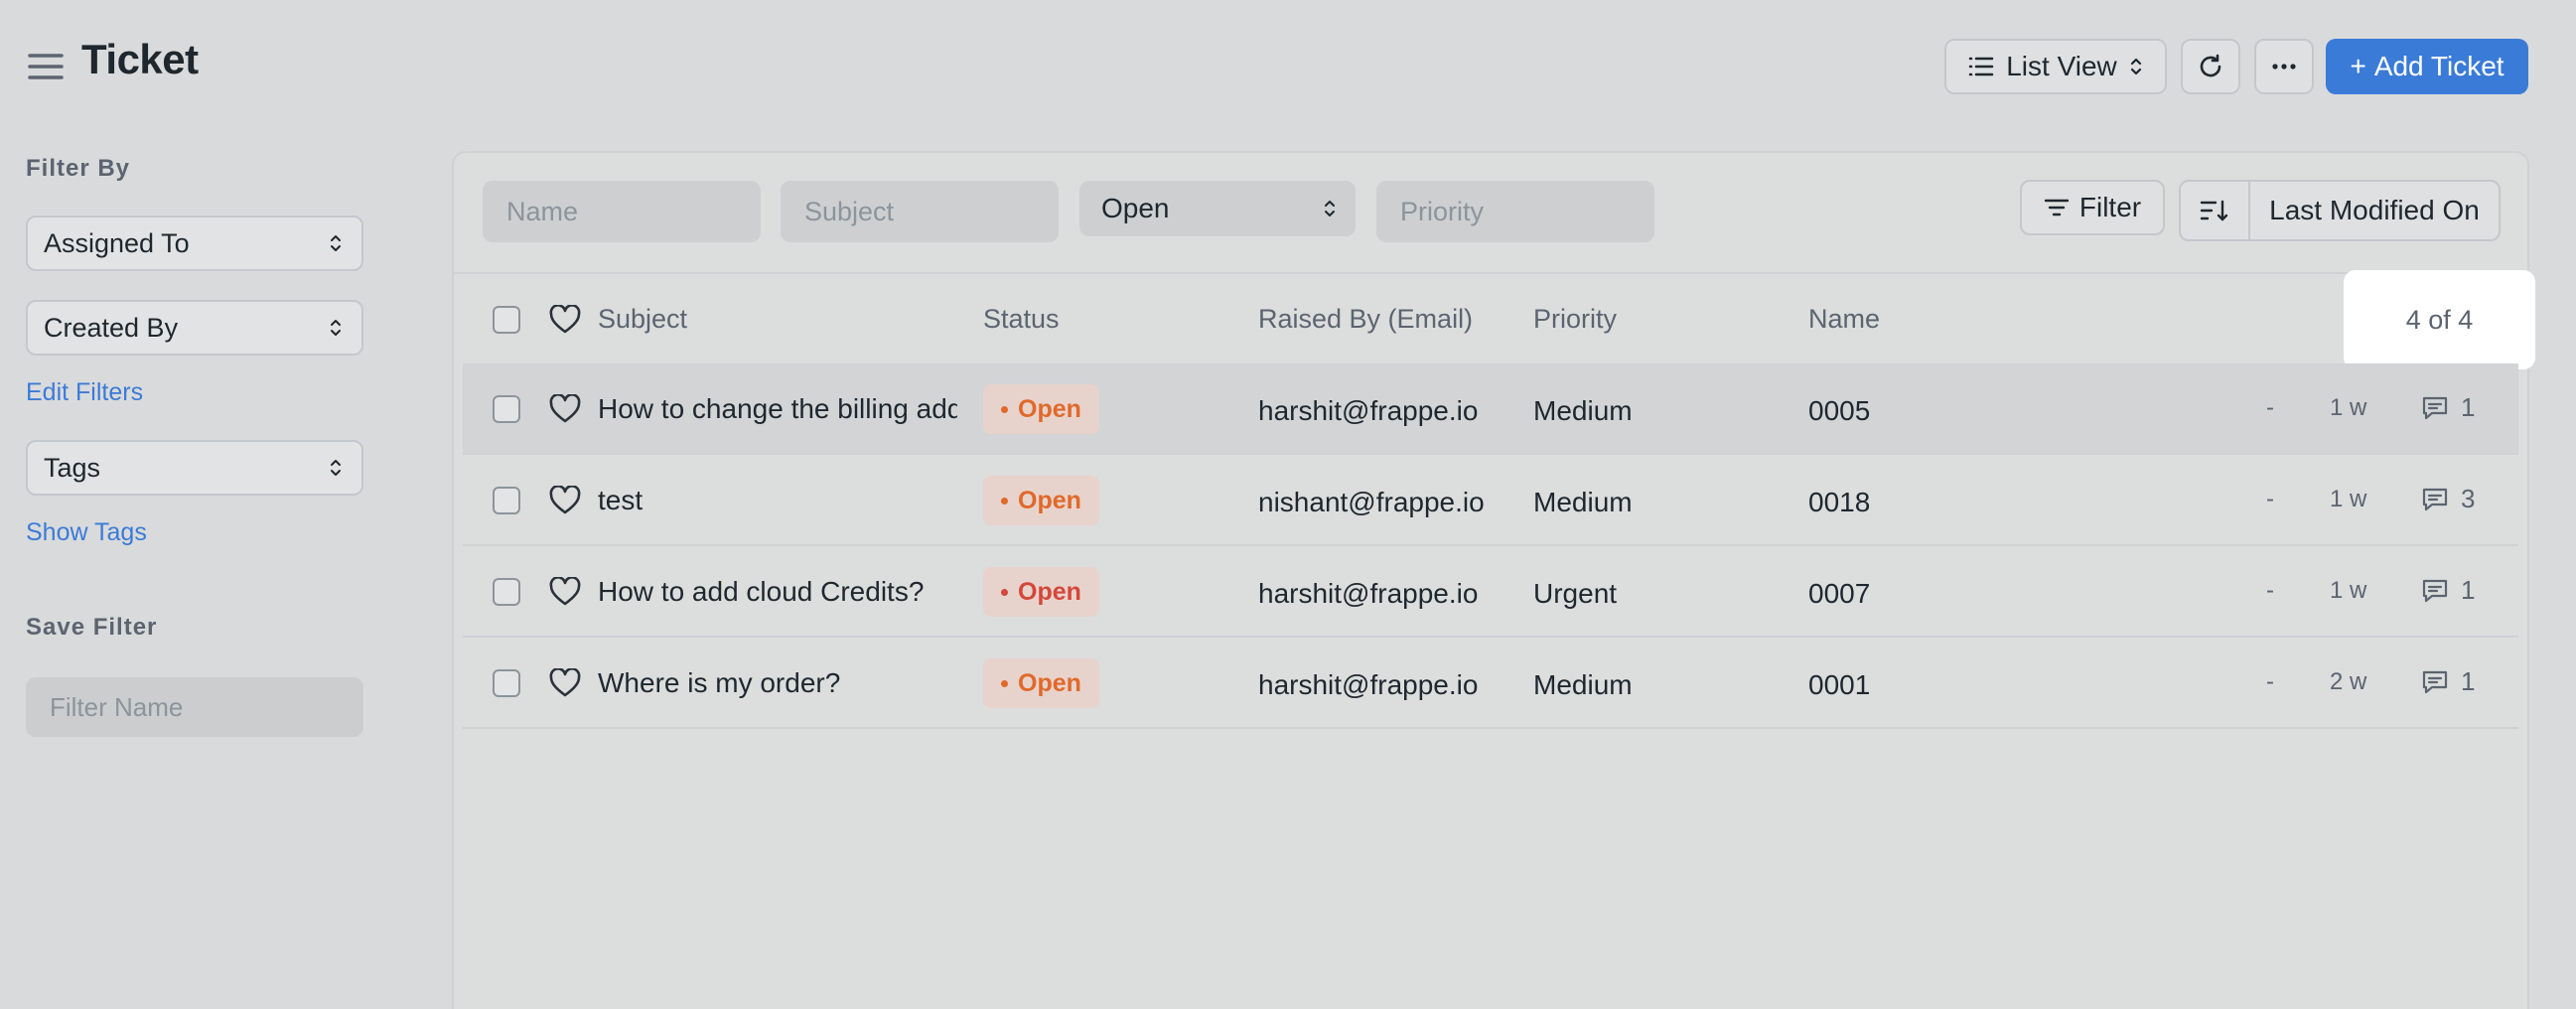 The height and width of the screenshot is (1009, 2576). I want to click on menu-icon, so click(46, 66).